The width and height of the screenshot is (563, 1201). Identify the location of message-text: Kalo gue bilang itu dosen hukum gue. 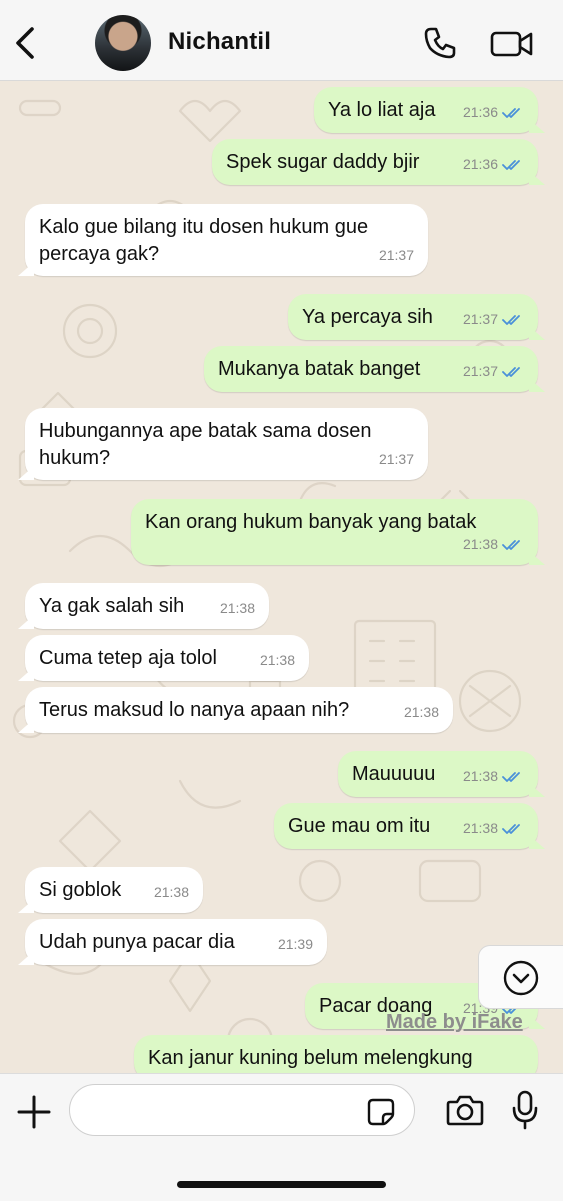
(204, 227).